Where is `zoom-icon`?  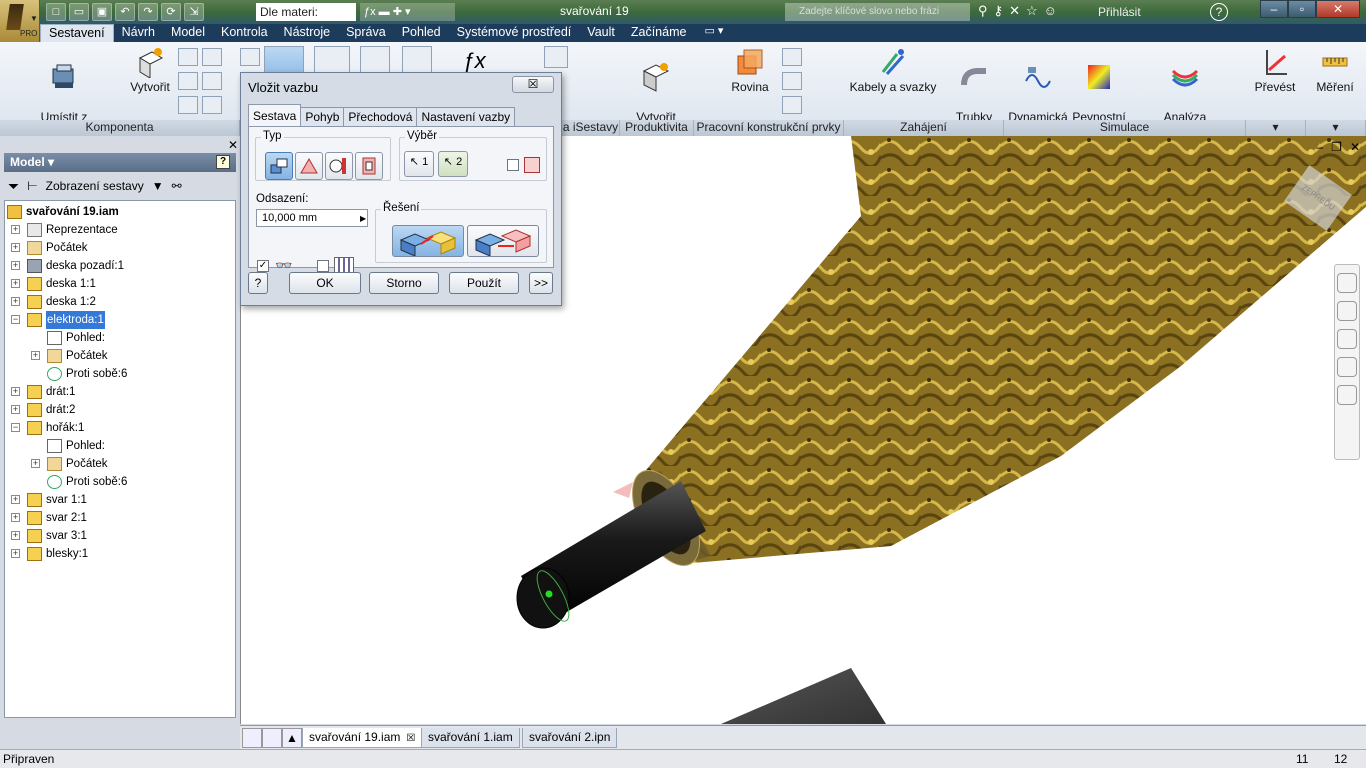
zoom-icon is located at coordinates (1347, 339).